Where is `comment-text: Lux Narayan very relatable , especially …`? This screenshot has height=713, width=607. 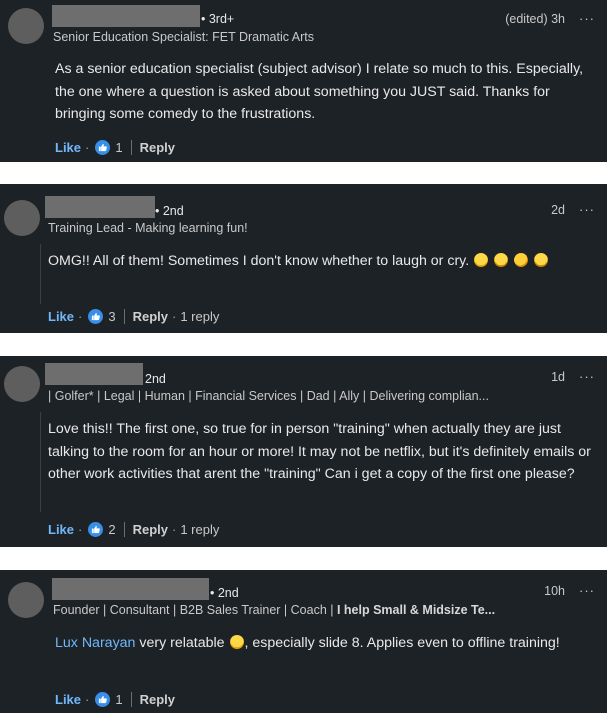 comment-text: Lux Narayan very relatable , especially … is located at coordinates (327, 643).